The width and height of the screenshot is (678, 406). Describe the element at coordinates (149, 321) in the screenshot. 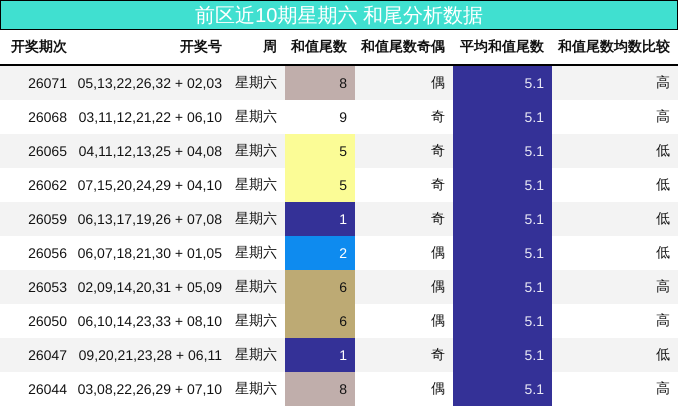

I see `table-cell-text: 06,10,14,23,33 + 08,10` at that location.